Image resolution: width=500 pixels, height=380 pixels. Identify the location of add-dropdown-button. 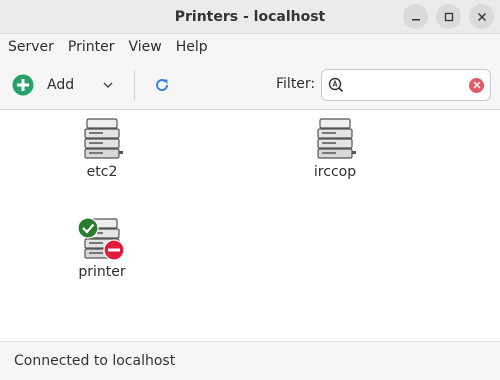
(108, 85).